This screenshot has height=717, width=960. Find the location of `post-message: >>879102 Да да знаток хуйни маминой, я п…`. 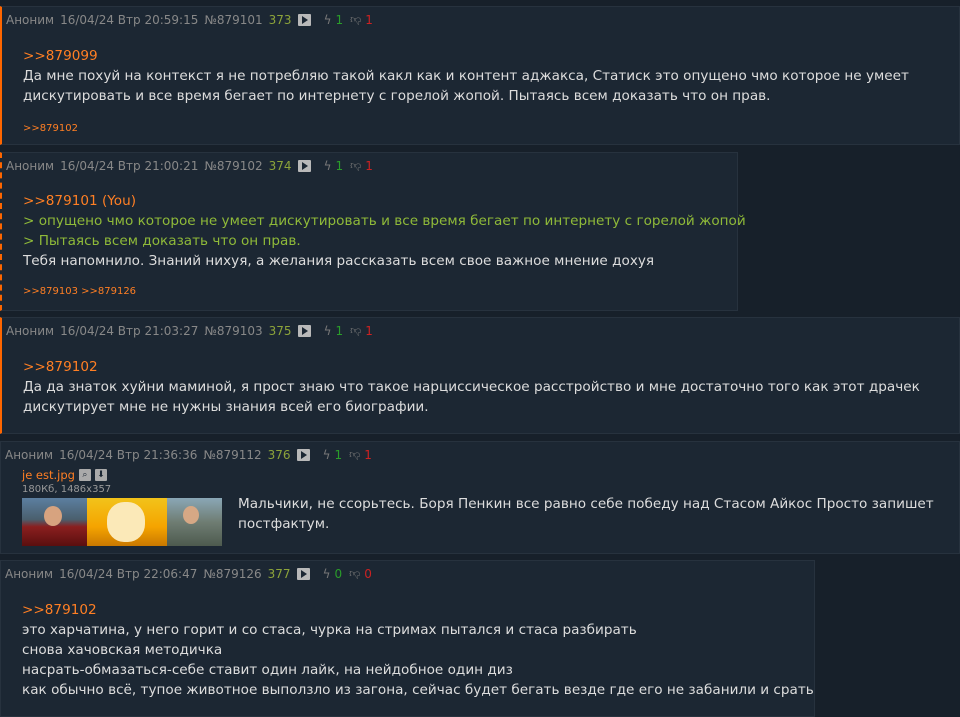

post-message: >>879102 Да да знаток хуйни маминой, я п… is located at coordinates (471, 387).